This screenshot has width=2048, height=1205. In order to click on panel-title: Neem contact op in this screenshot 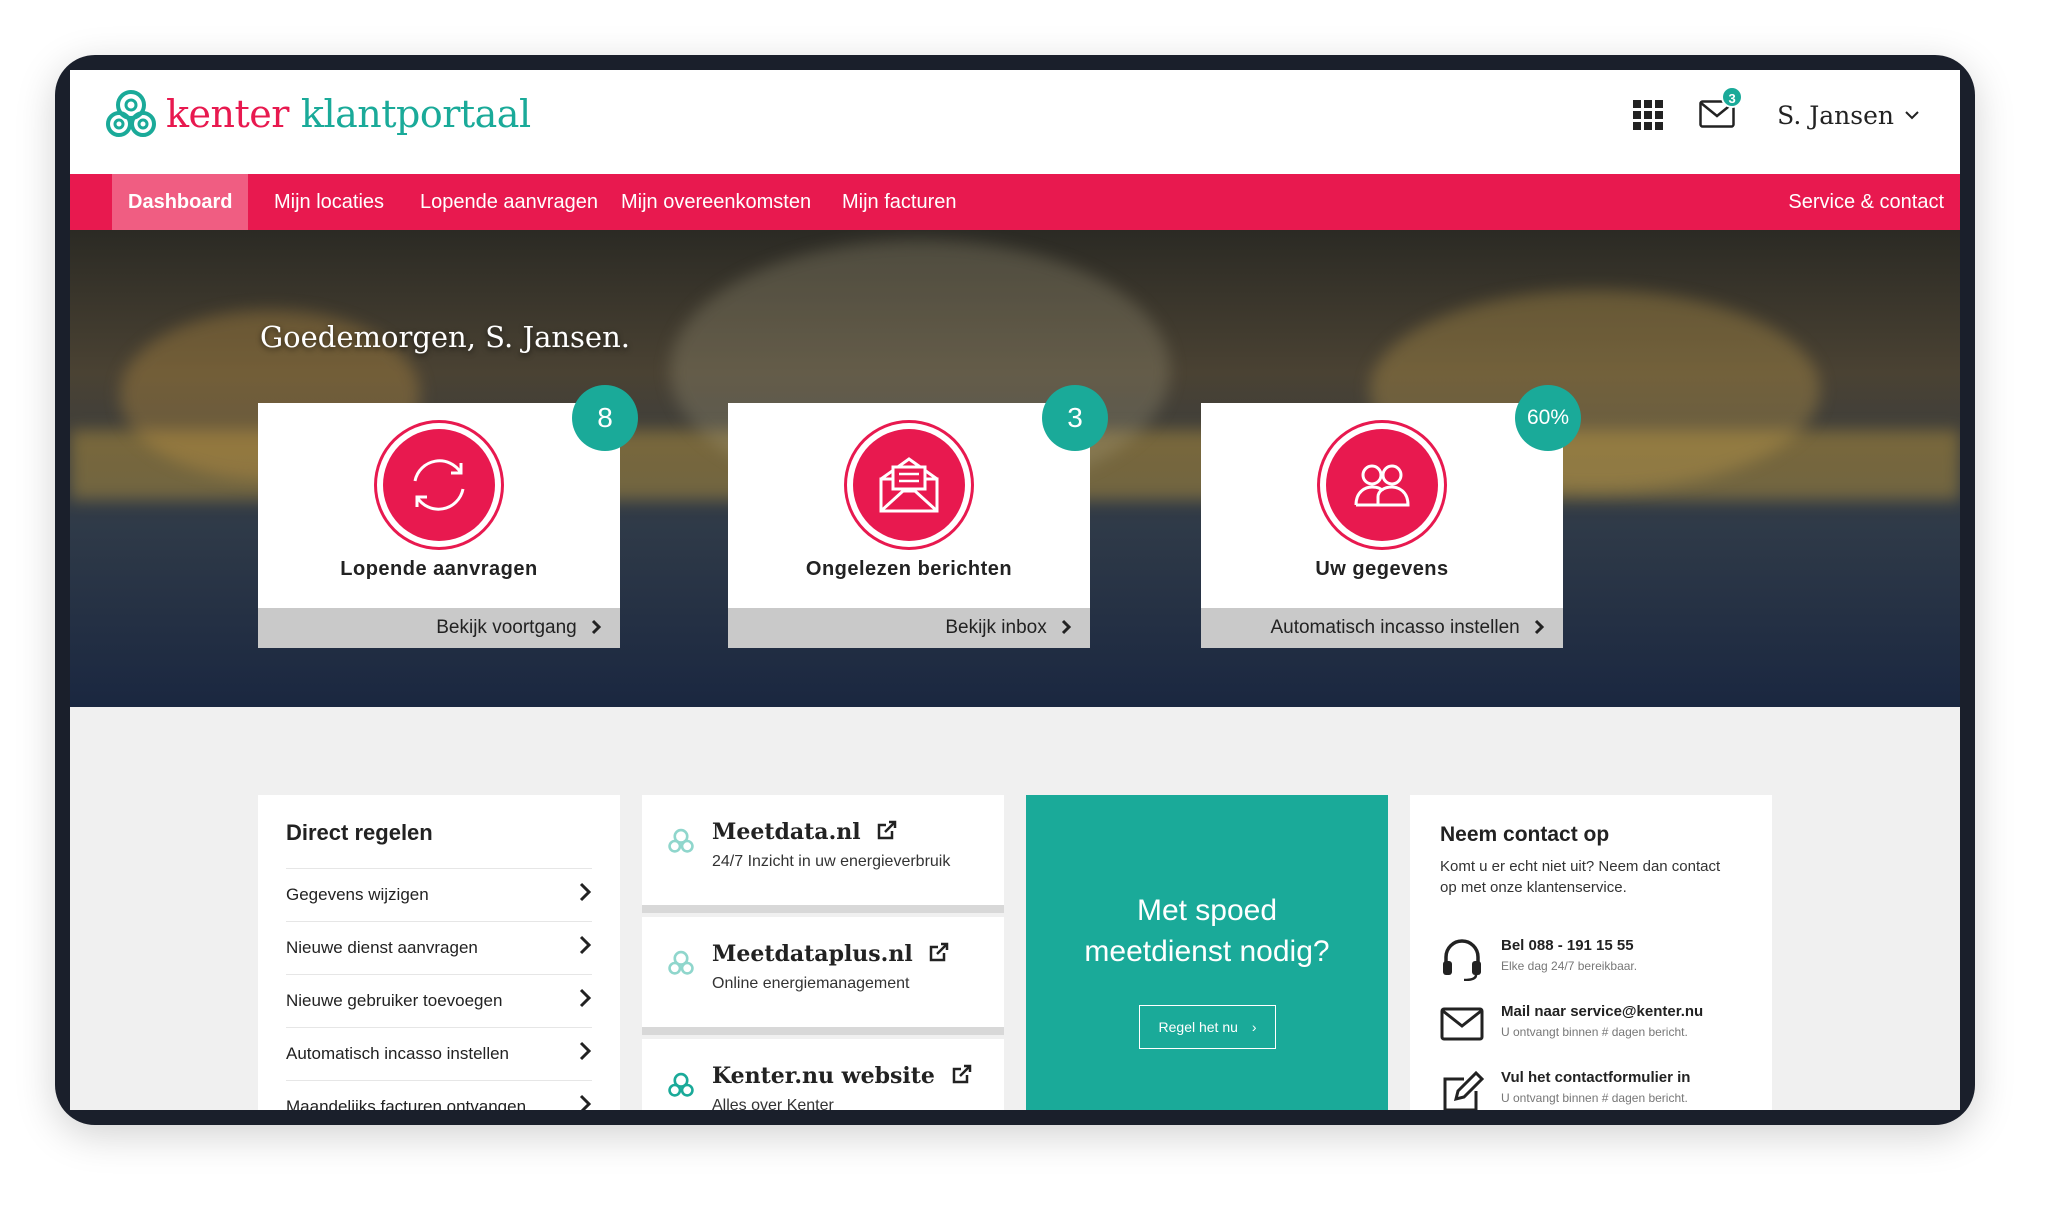, I will do `click(1525, 834)`.